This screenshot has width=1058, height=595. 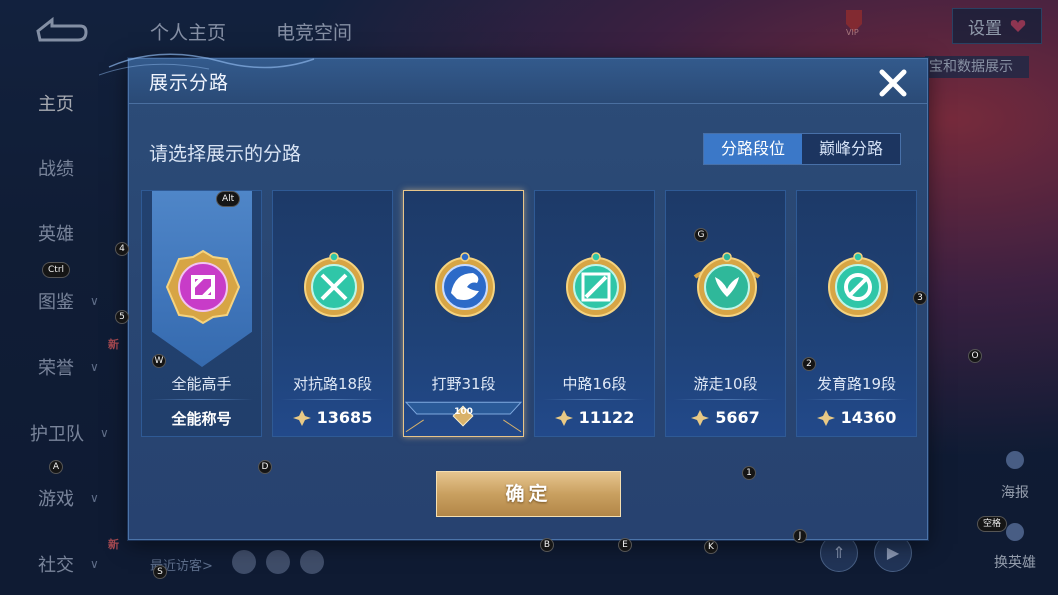 I want to click on kbd-hint-1: 1, so click(x=749, y=473).